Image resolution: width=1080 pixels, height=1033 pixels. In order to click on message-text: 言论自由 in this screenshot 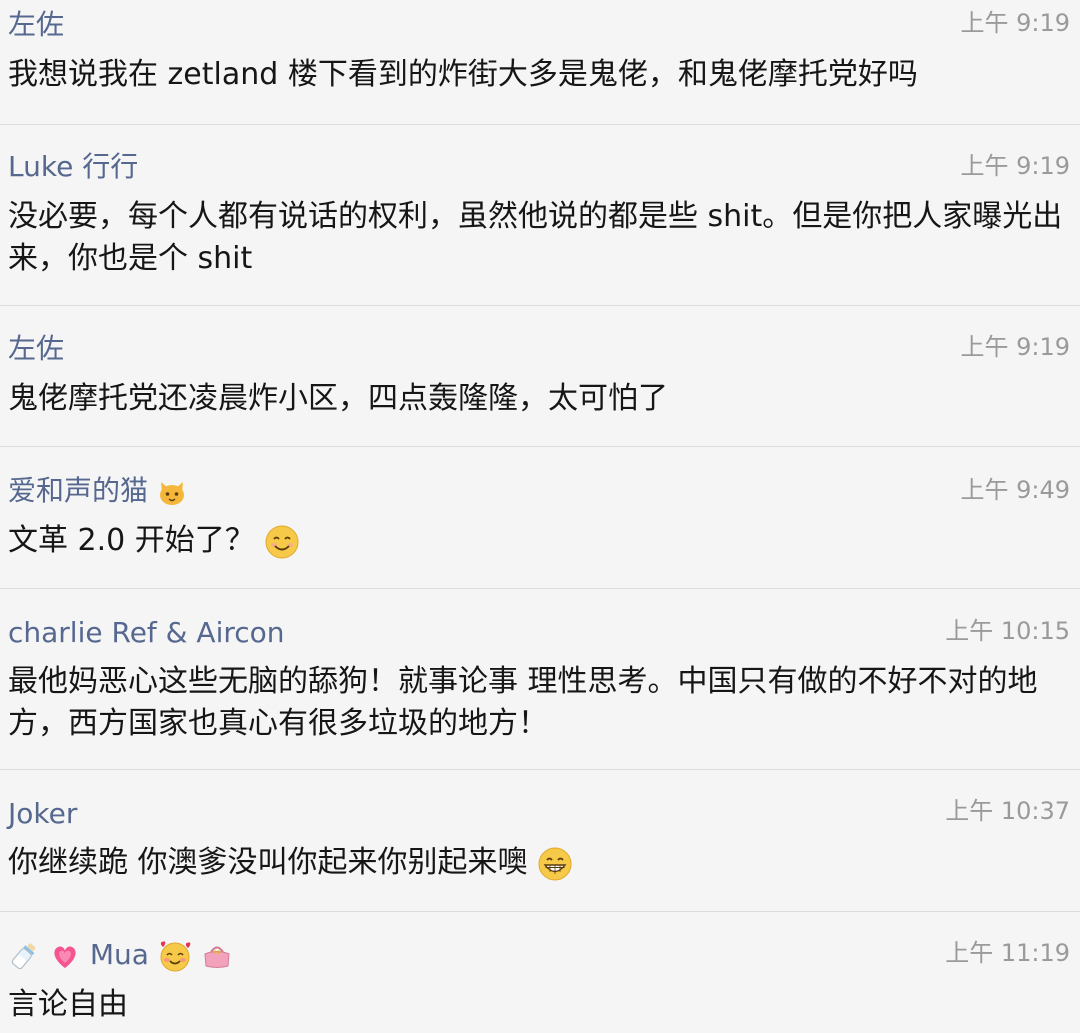, I will do `click(68, 1004)`.